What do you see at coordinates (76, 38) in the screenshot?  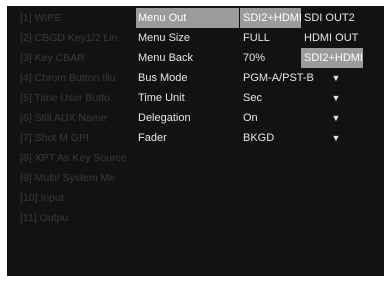 I see `menu-item-label: CBGD Key1/2 Lin` at bounding box center [76, 38].